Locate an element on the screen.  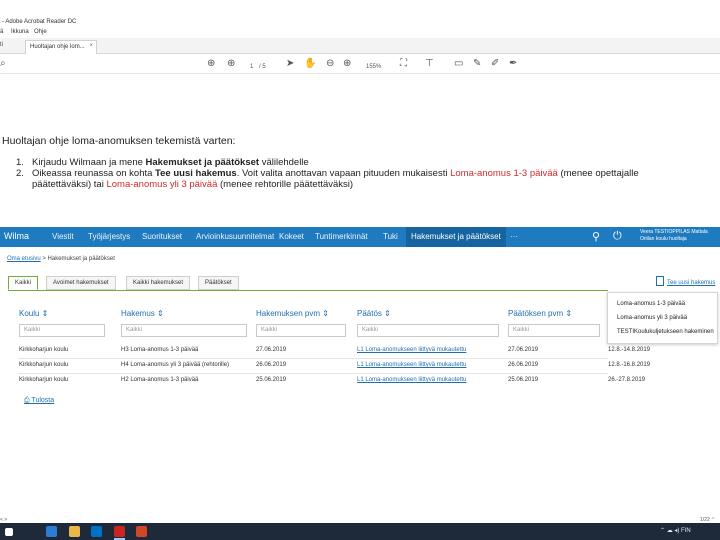
wilma-logo: Wilma is located at coordinates (16, 236).